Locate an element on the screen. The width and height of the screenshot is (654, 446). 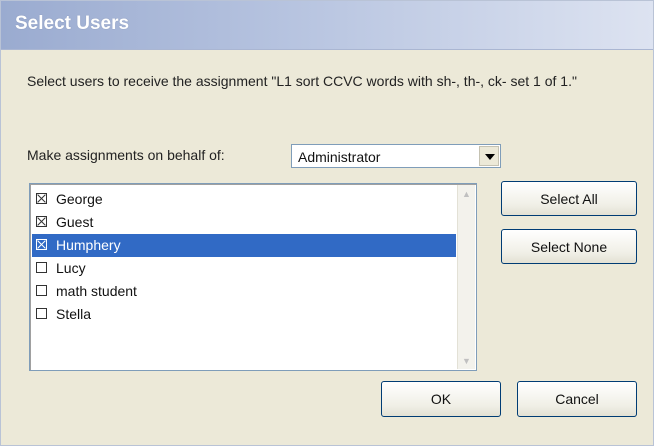
user-label: George is located at coordinates (79, 199).